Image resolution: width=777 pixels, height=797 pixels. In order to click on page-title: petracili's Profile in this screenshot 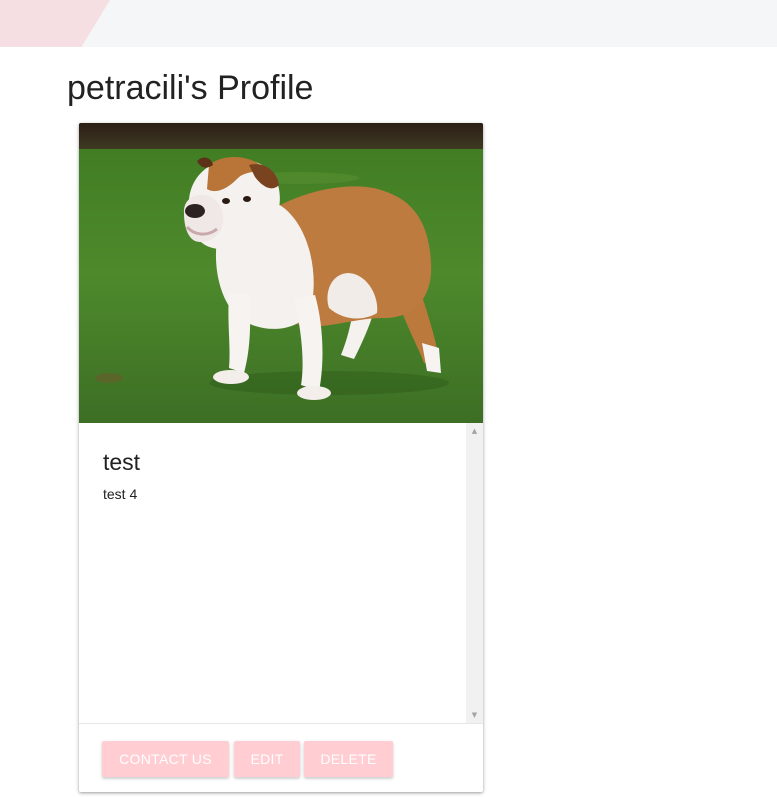, I will do `click(190, 88)`.